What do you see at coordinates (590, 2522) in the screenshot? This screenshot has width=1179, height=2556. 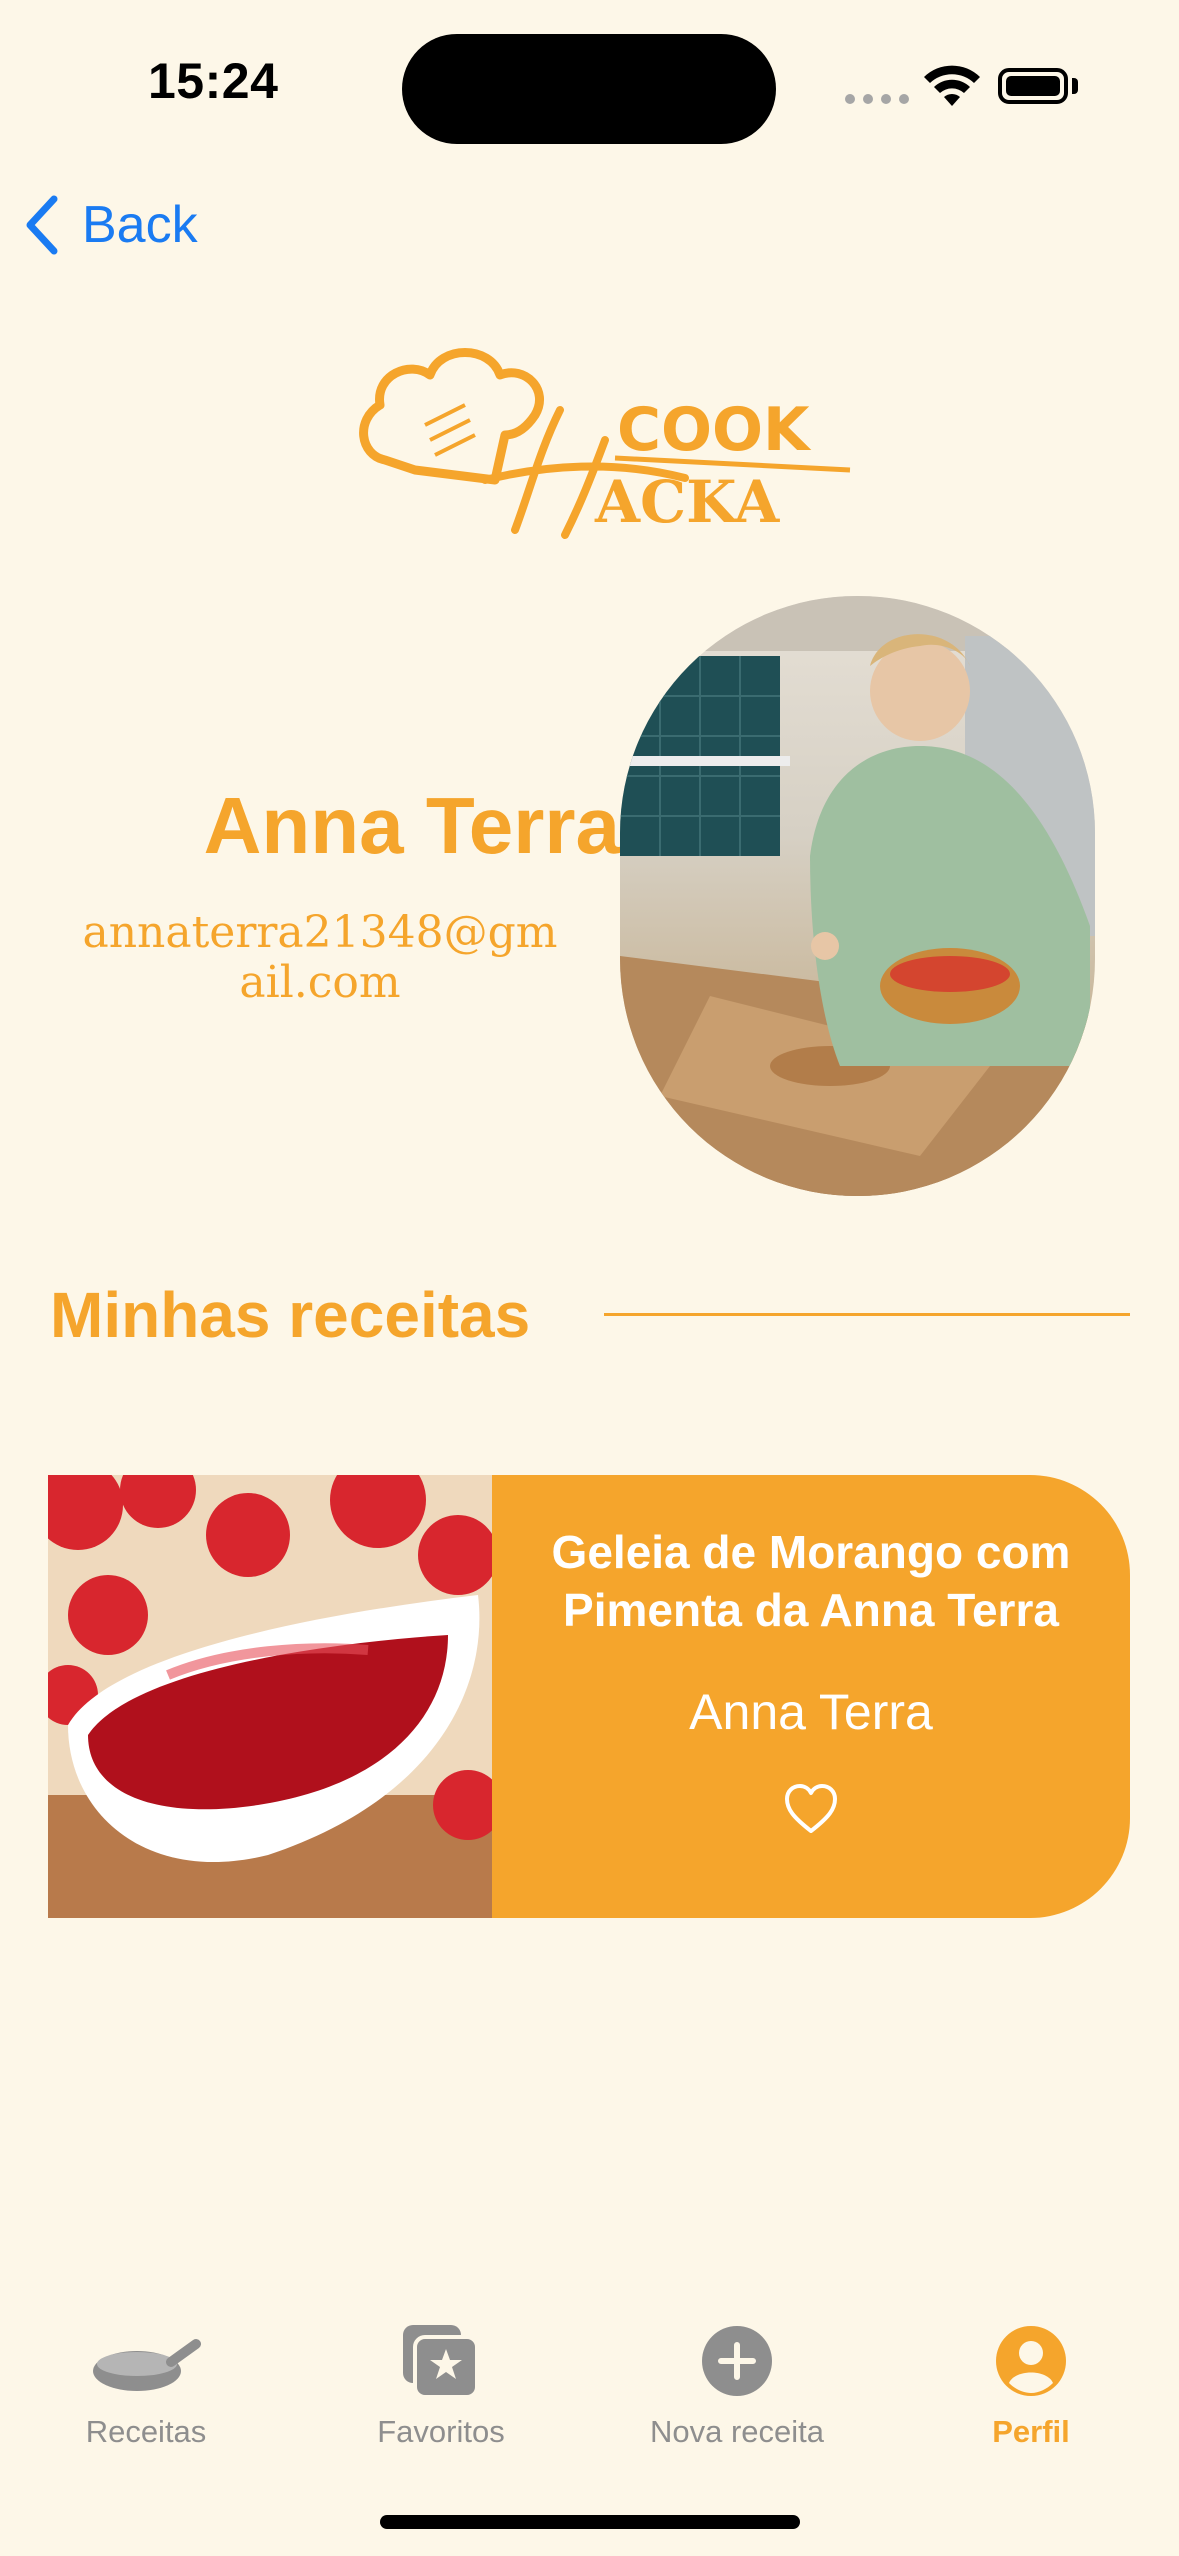 I see `home-indicator` at bounding box center [590, 2522].